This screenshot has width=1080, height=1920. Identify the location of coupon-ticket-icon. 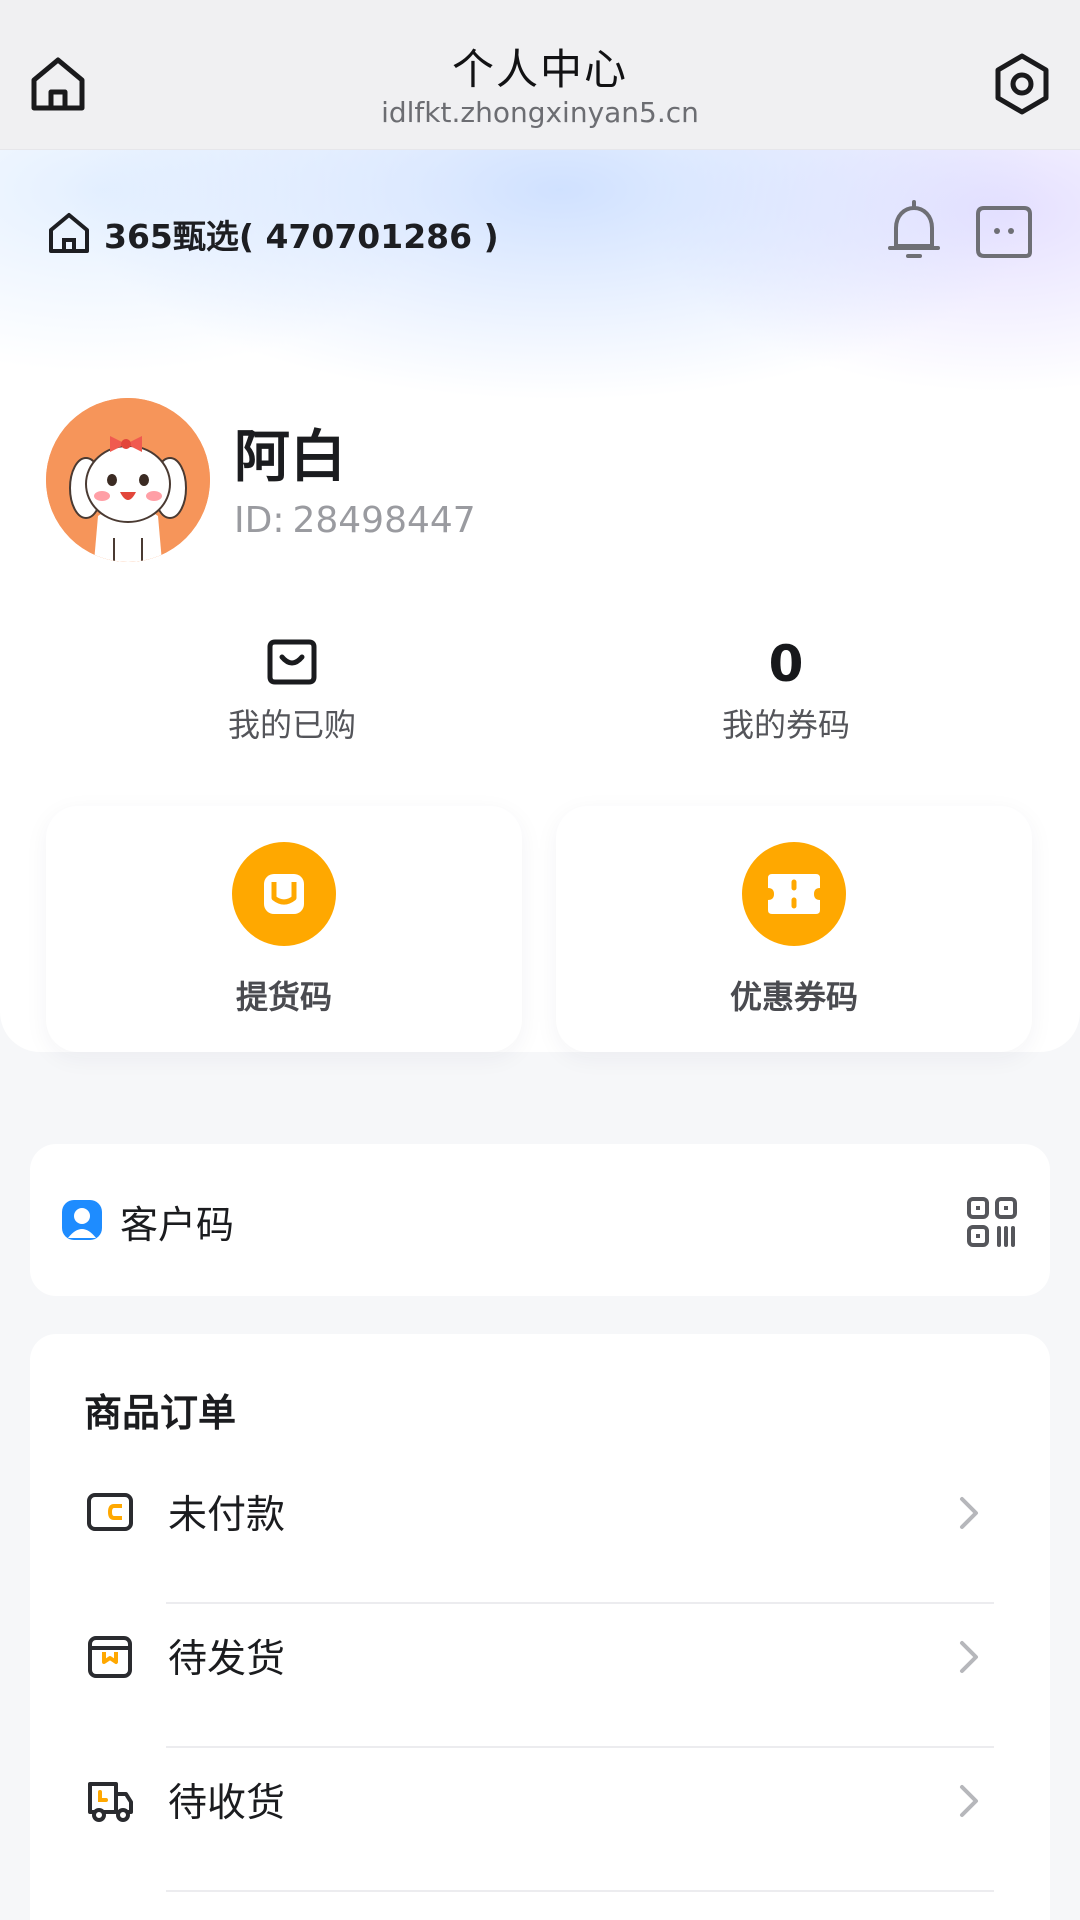
(794, 894).